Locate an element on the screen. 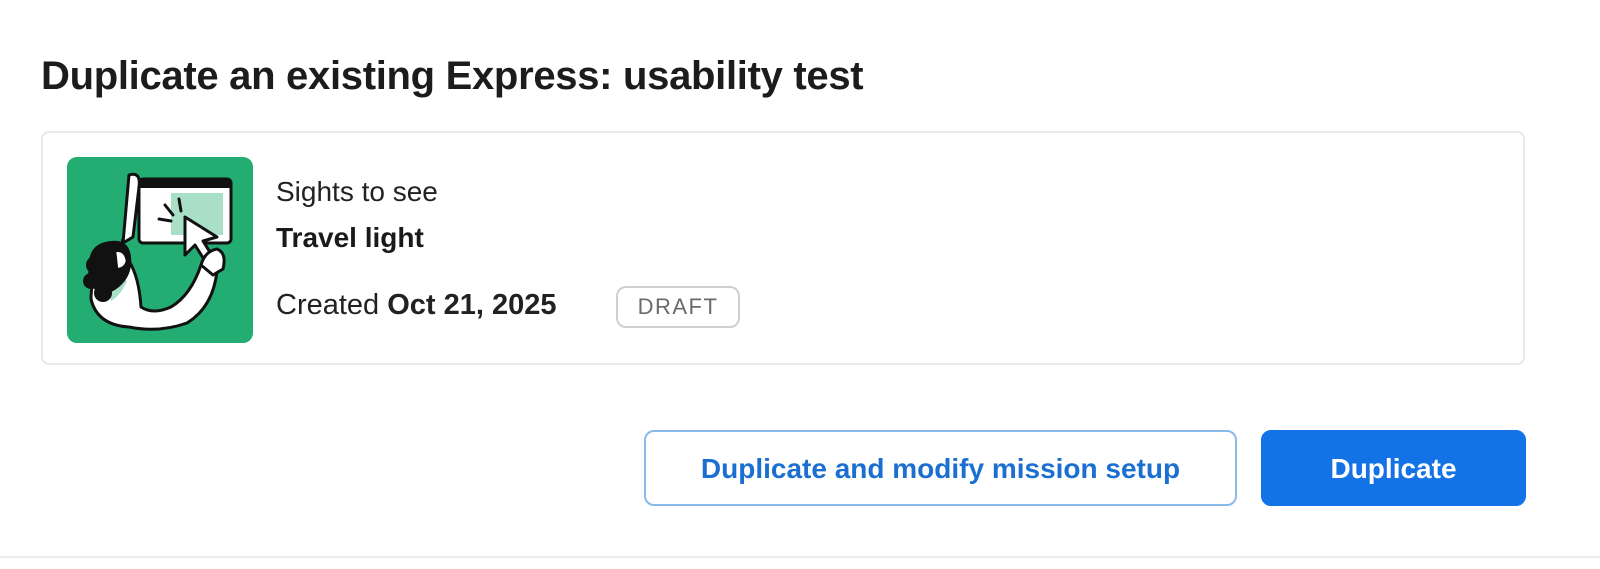 Image resolution: width=1600 pixels, height=569 pixels. mission-created: Created Oct 21, 2025 is located at coordinates (416, 305).